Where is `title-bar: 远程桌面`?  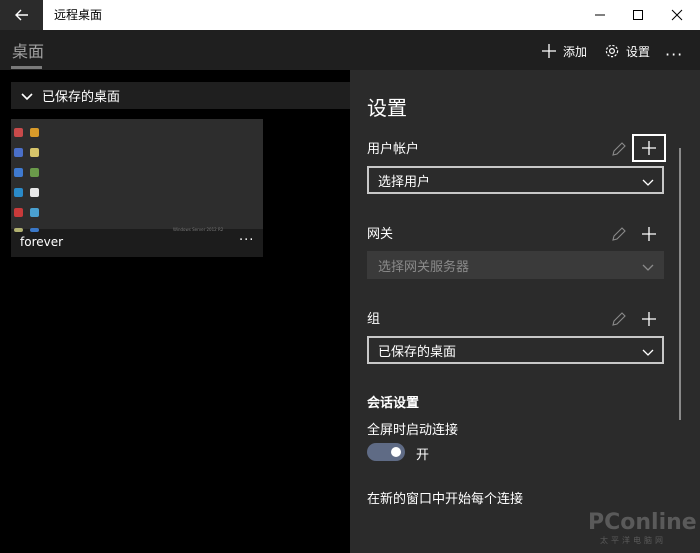
title-bar: 远程桌面 is located at coordinates (350, 15).